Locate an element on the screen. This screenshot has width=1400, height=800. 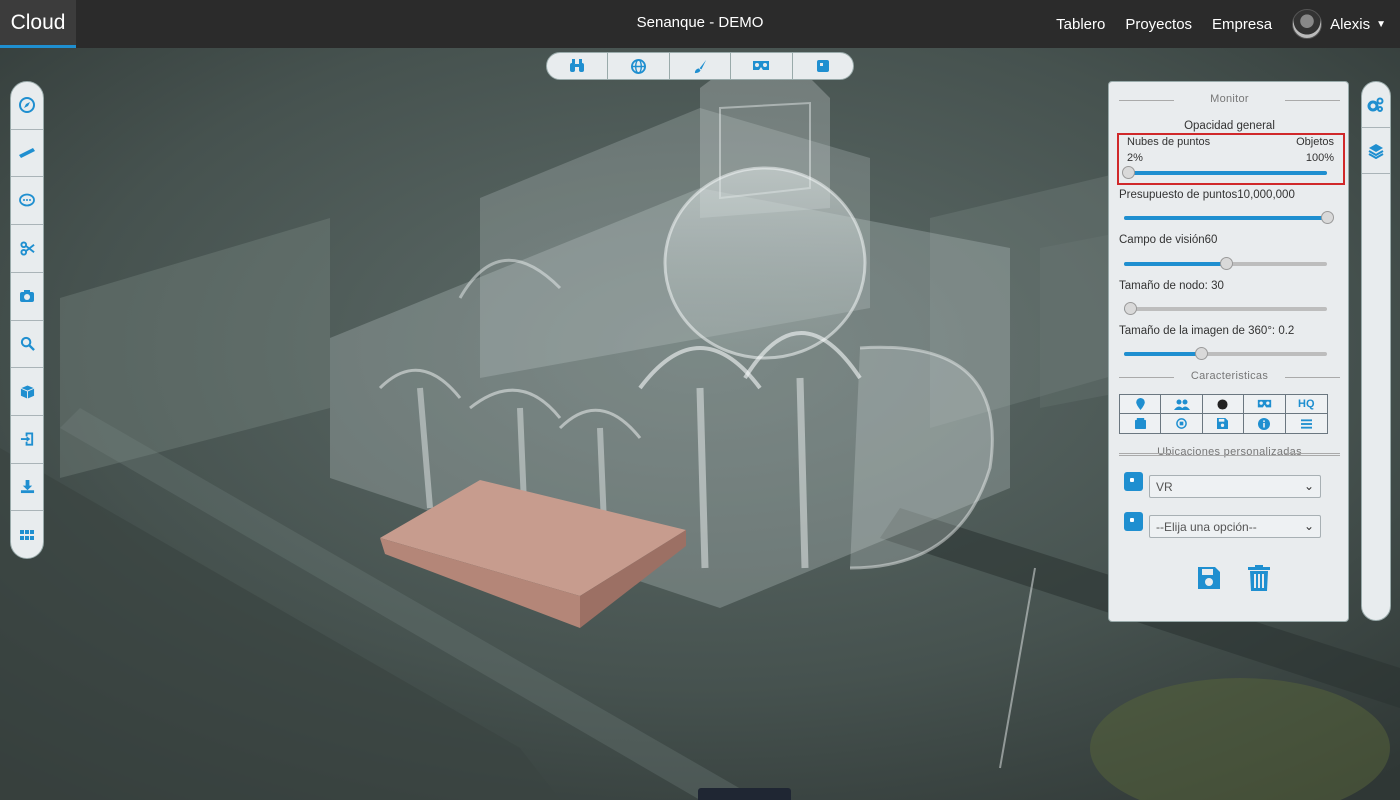
ruler-icon is located at coordinates (27, 154).